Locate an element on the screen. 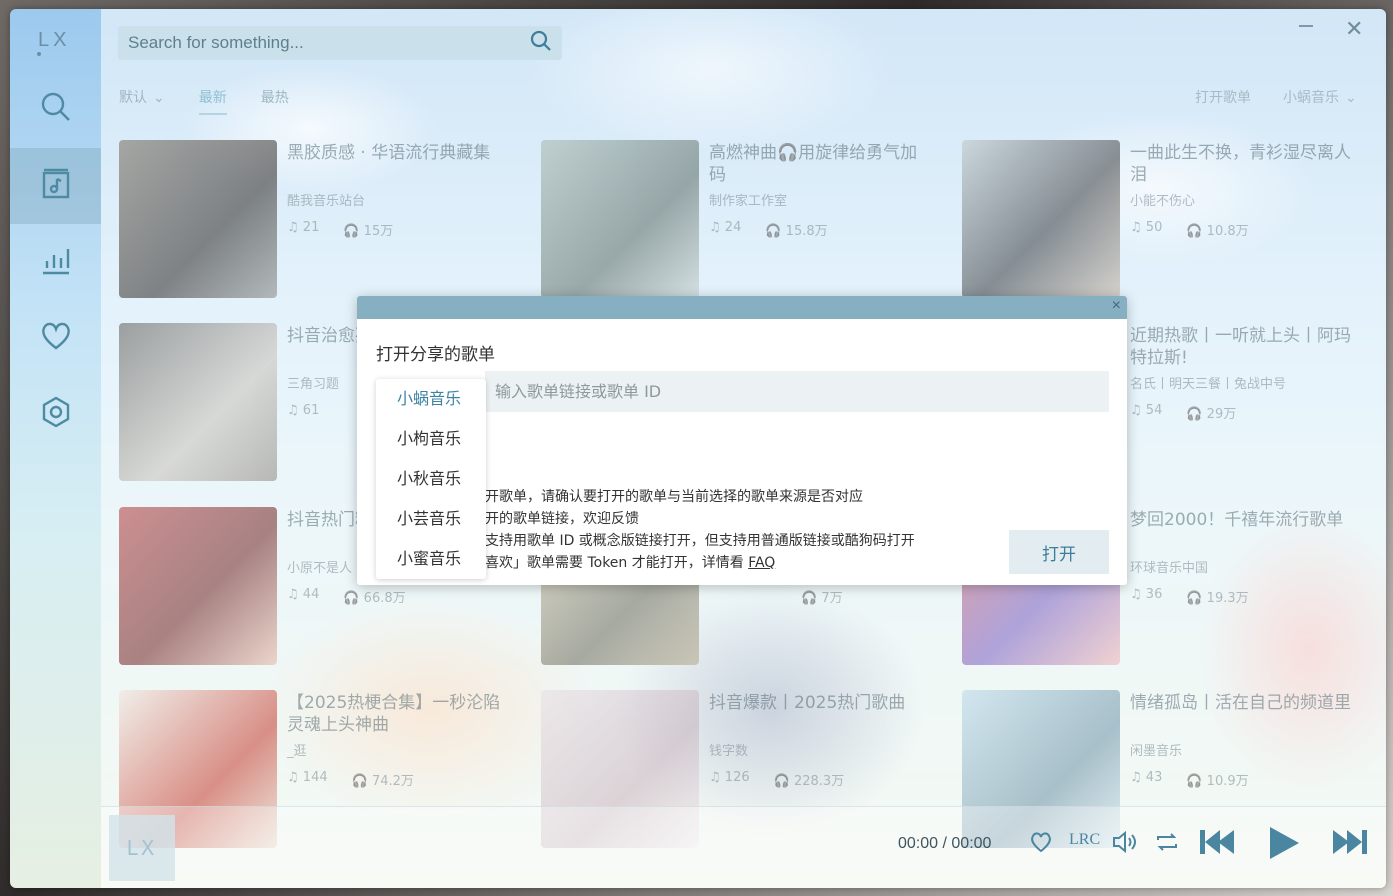 The image size is (1393, 896). tip-line: 开的歌单链接，欢迎反馈 is located at coordinates (562, 519).